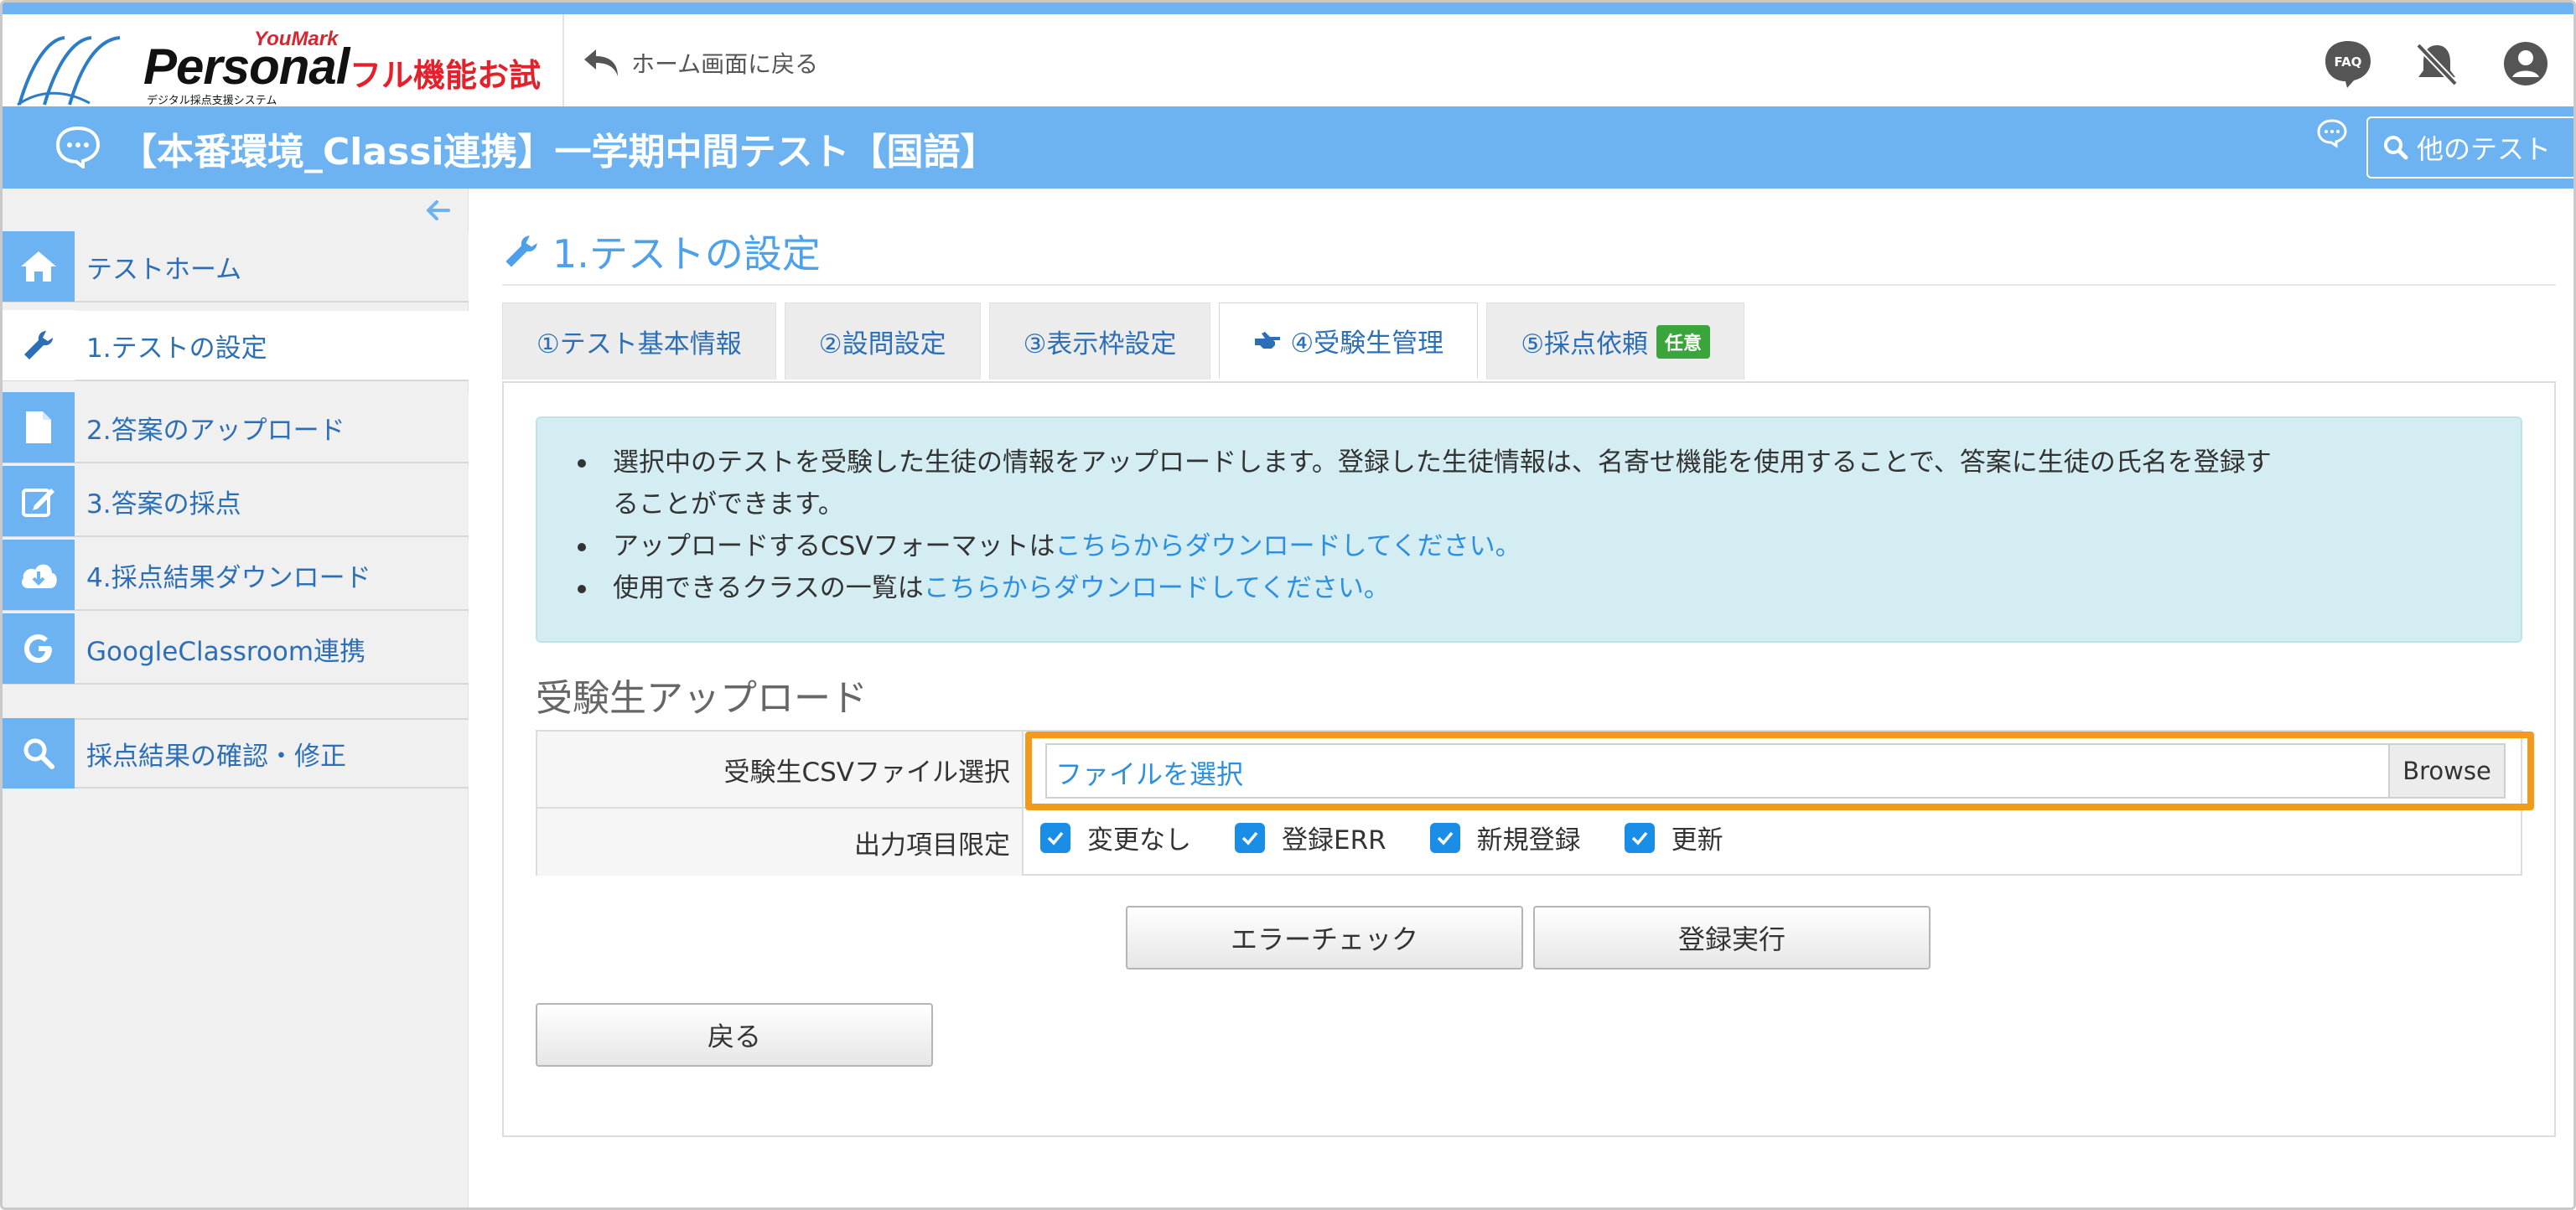 This screenshot has width=2576, height=1210. I want to click on tab-basic-info: ①テスト基本情報, so click(639, 341).